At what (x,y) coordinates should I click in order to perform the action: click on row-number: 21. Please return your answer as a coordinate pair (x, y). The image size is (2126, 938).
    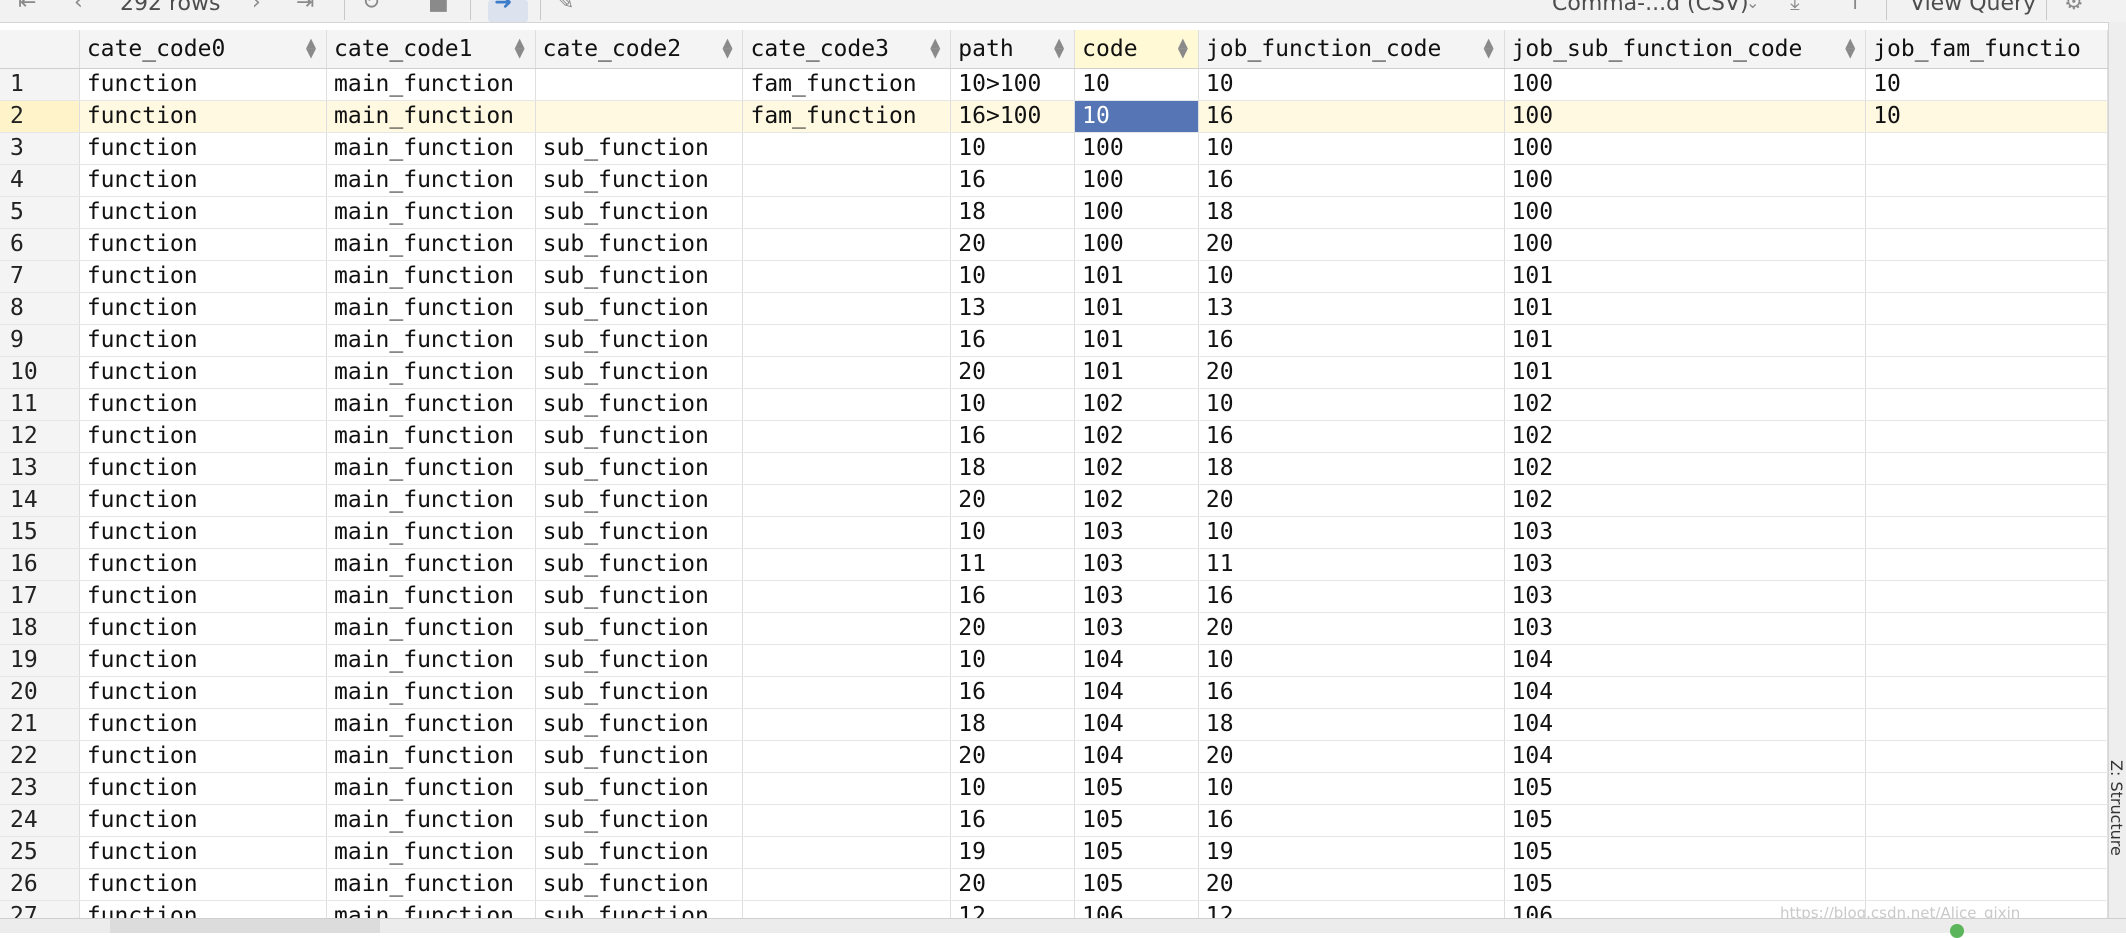
    Looking at the image, I should click on (40, 724).